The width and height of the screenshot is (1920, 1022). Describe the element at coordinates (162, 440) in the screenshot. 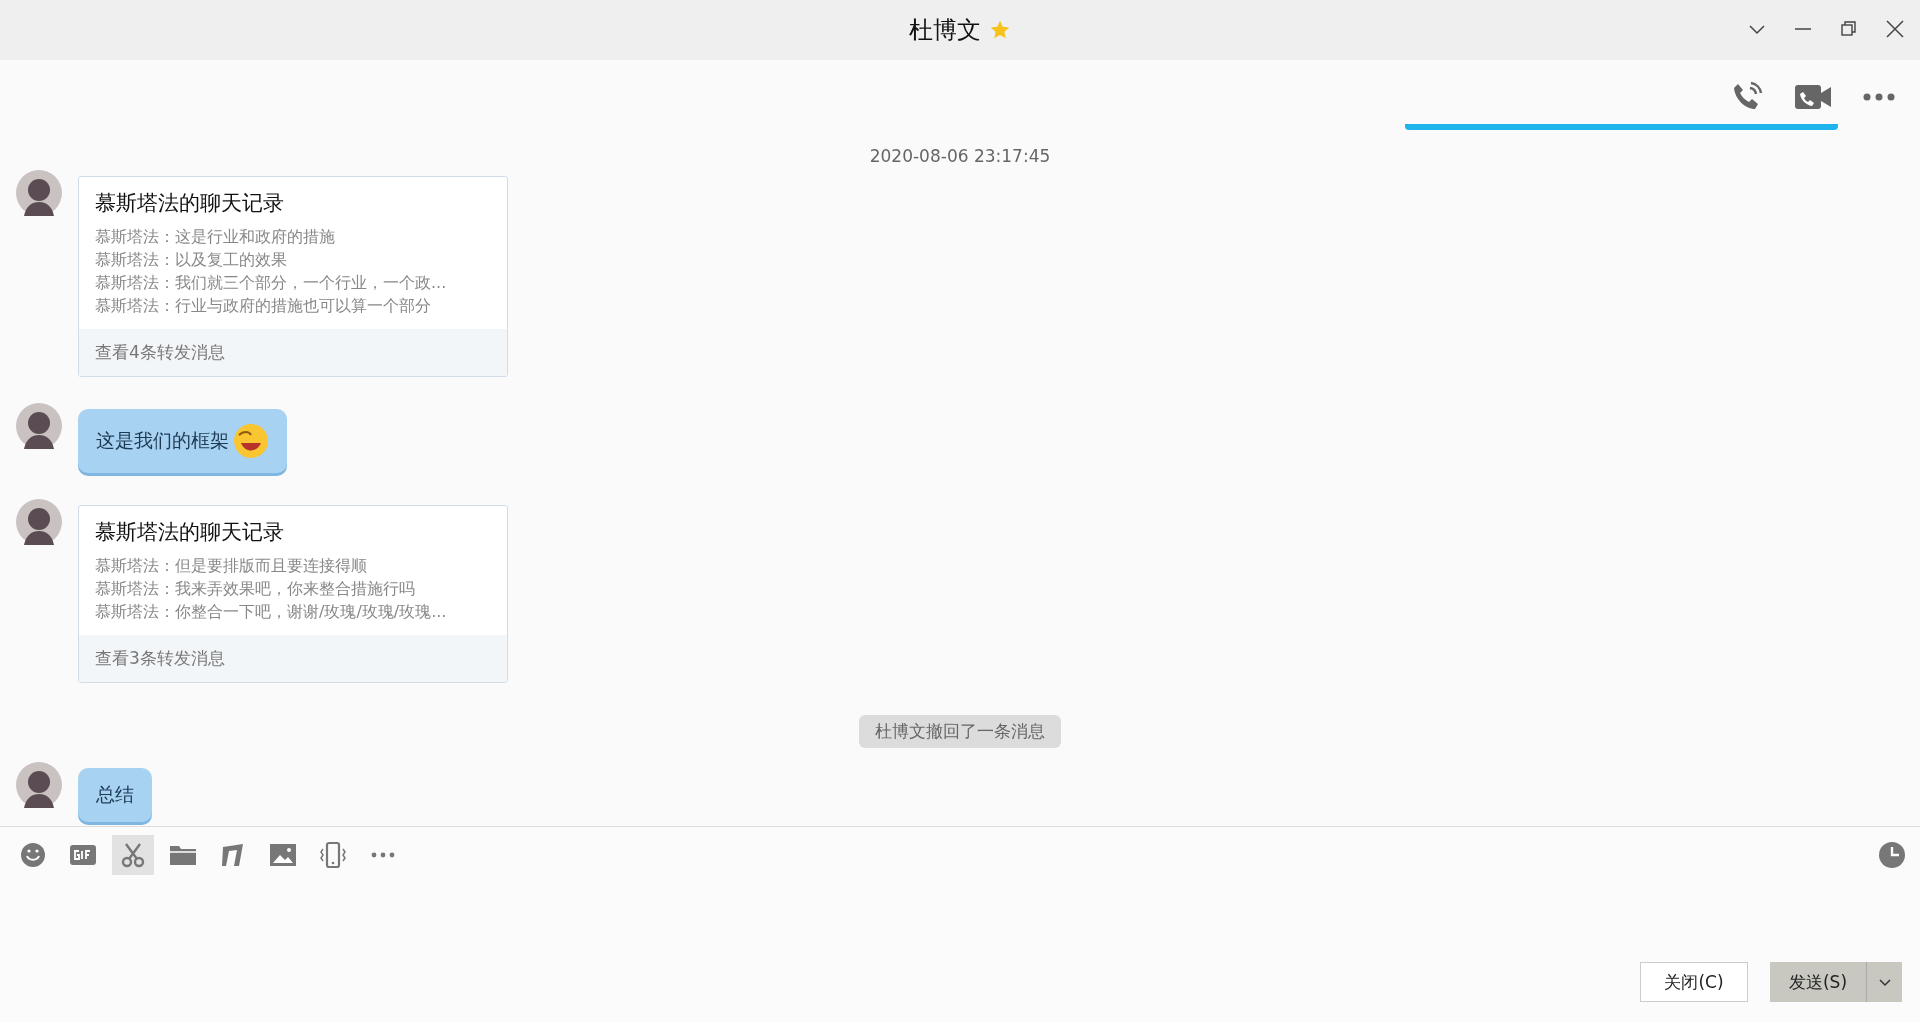

I see `message-text: 这是我们的框架` at that location.